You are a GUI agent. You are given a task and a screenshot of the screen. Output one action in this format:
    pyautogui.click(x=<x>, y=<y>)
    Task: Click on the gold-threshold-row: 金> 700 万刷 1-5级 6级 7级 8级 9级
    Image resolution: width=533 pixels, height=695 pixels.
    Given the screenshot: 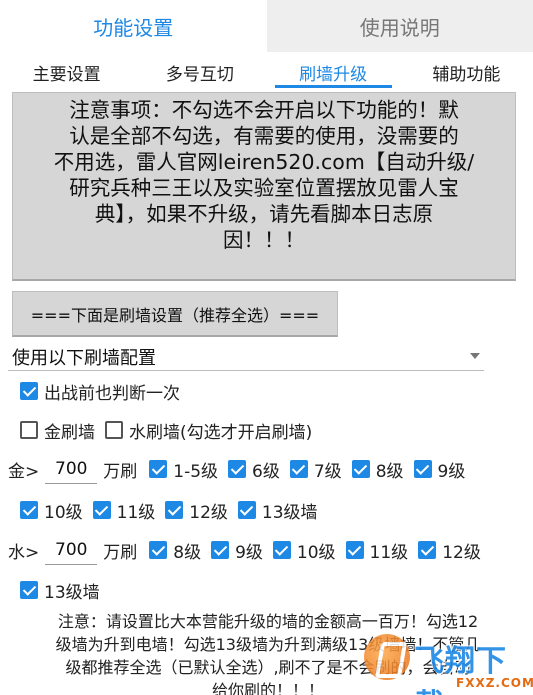 What is the action you would take?
    pyautogui.click(x=241, y=469)
    